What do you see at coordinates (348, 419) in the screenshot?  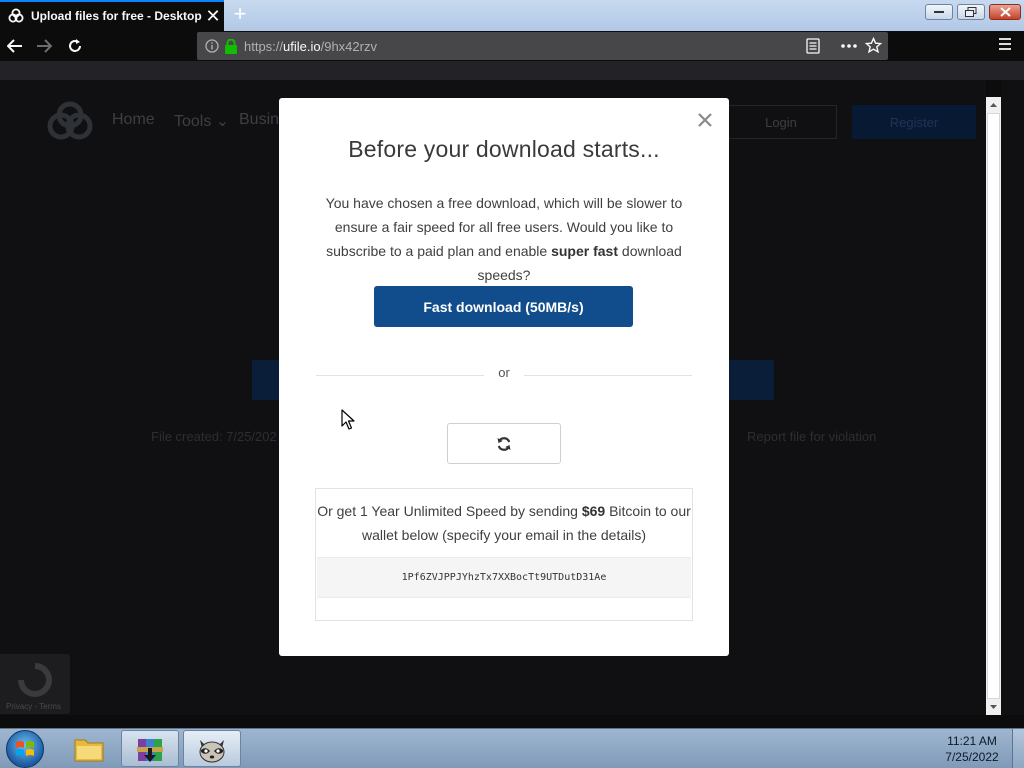 I see `mouse-pointer-icon` at bounding box center [348, 419].